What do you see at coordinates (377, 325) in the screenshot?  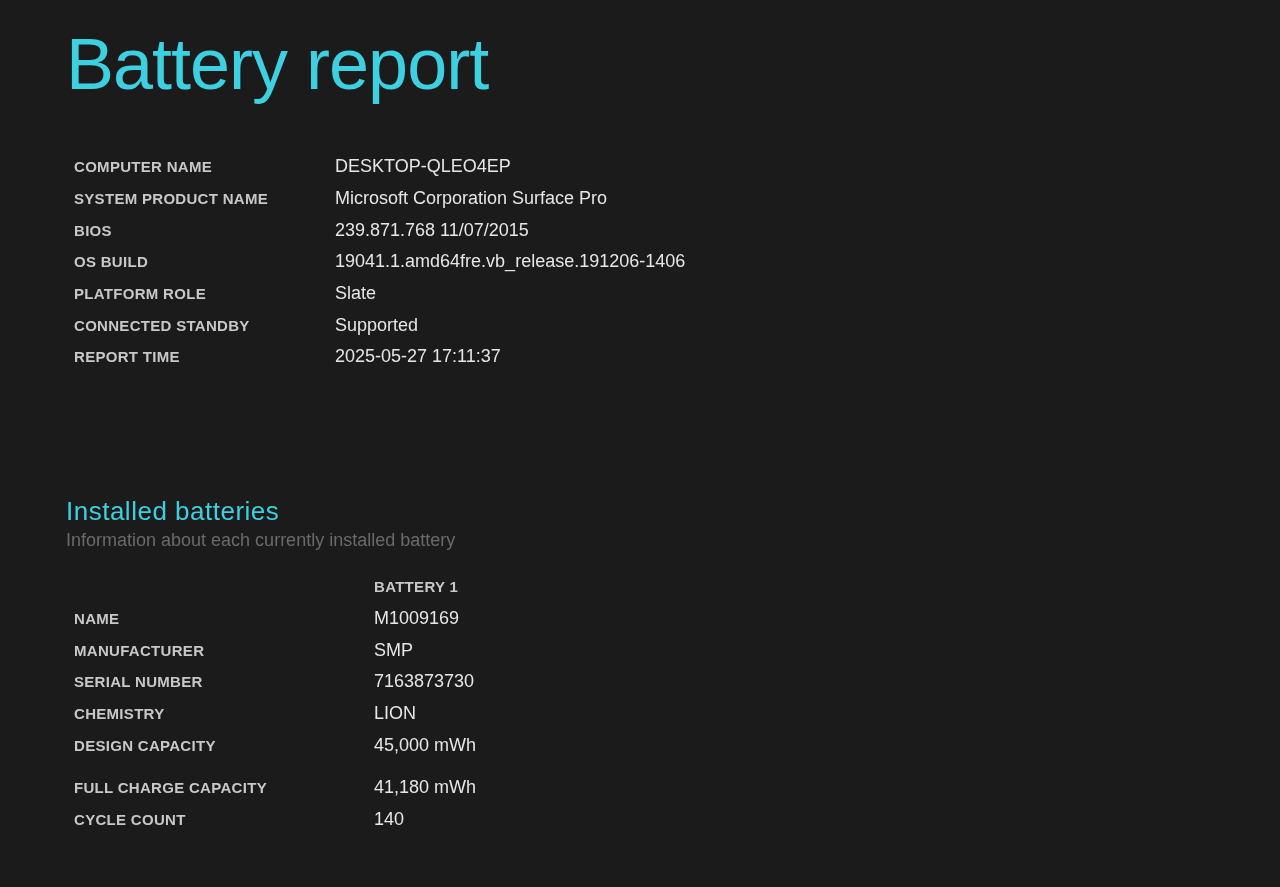 I see `field-value: Supported` at bounding box center [377, 325].